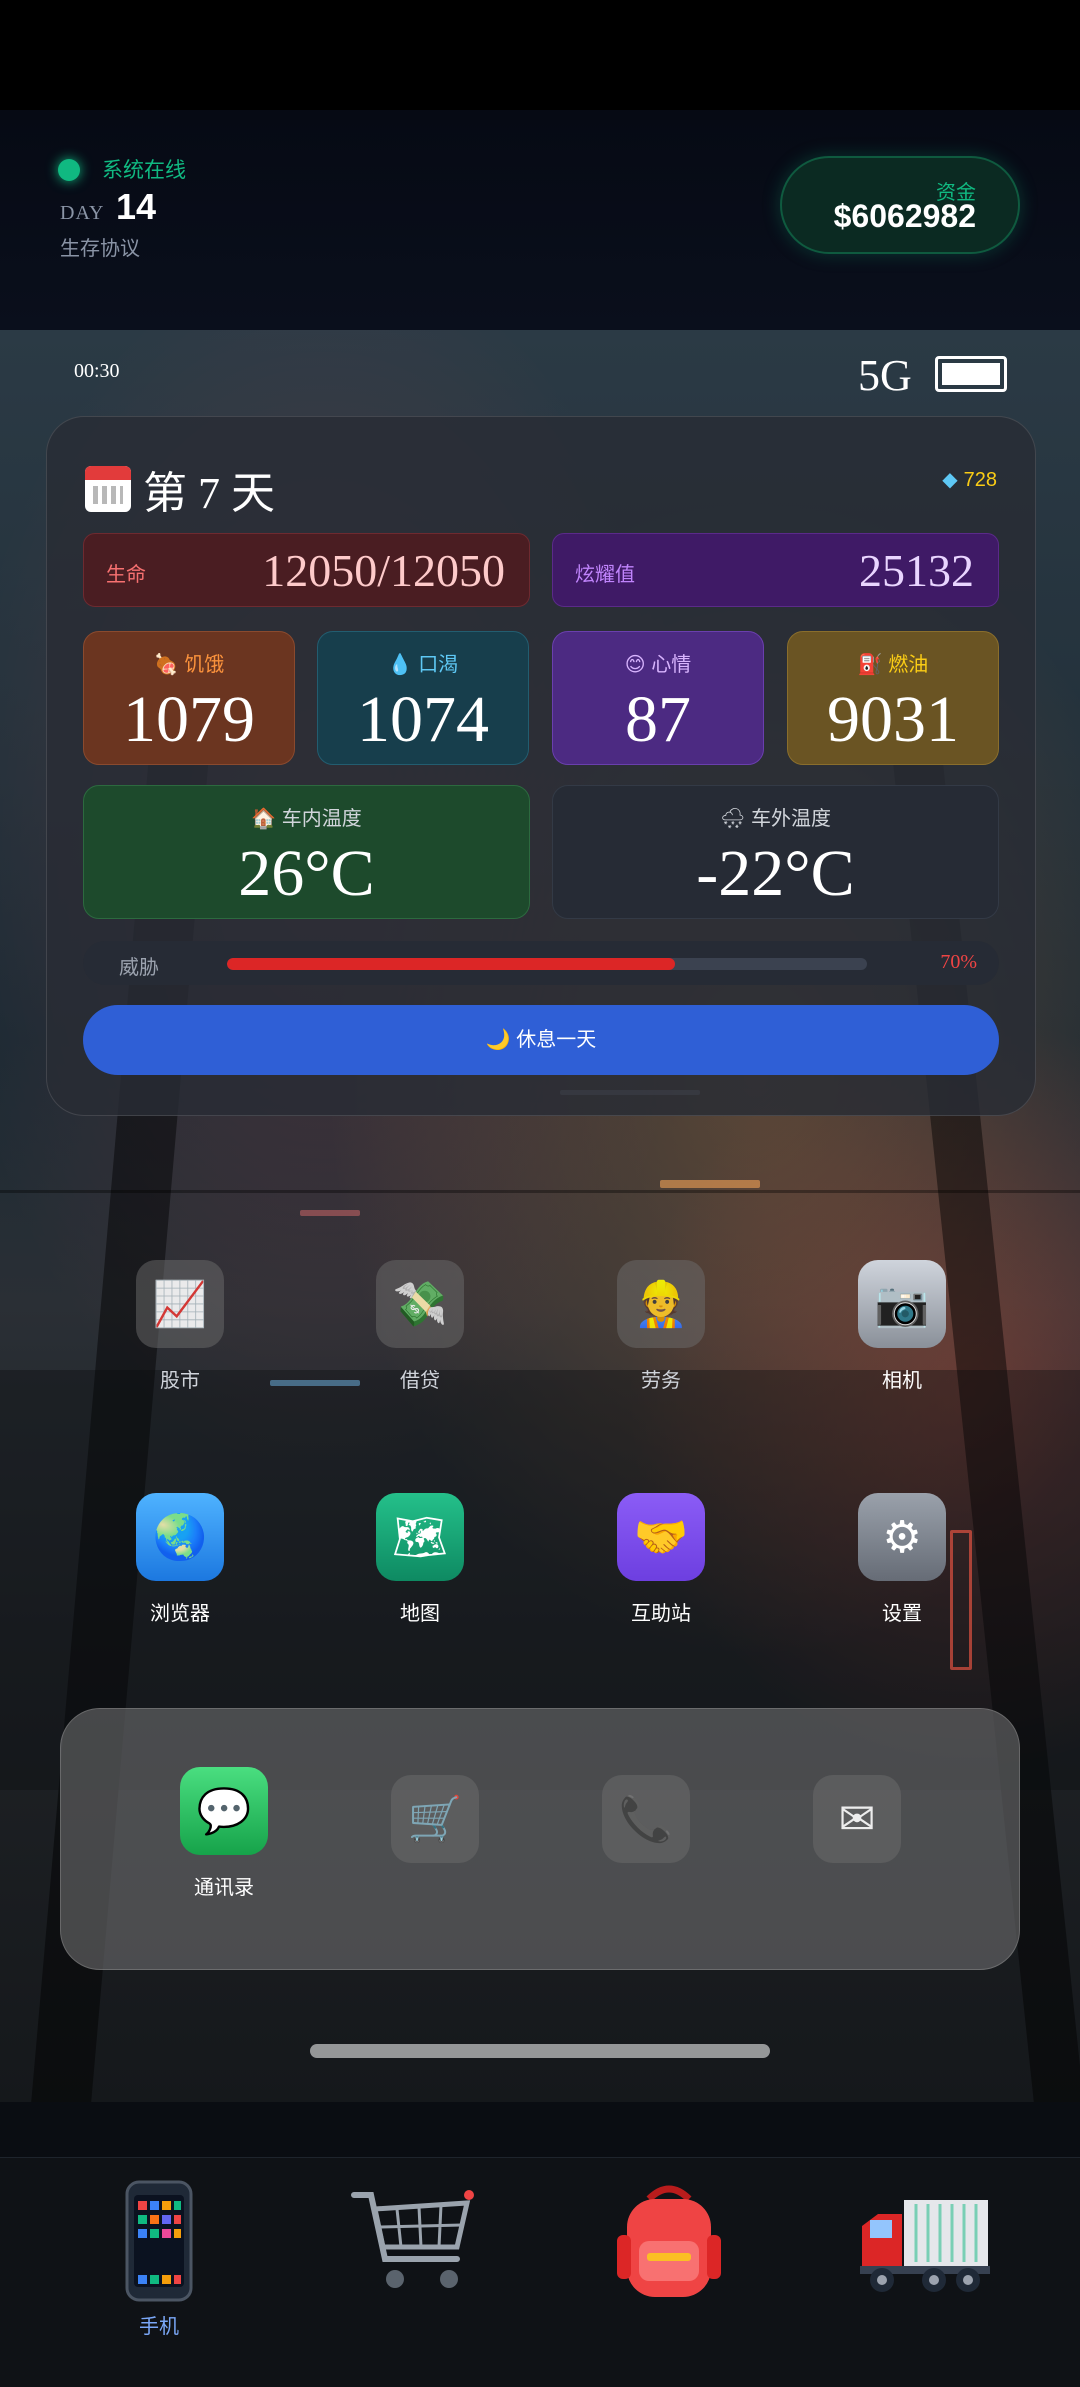 This screenshot has width=1080, height=2387. Describe the element at coordinates (556, 1040) in the screenshot. I see `rest-day-label: 休息一天` at that location.